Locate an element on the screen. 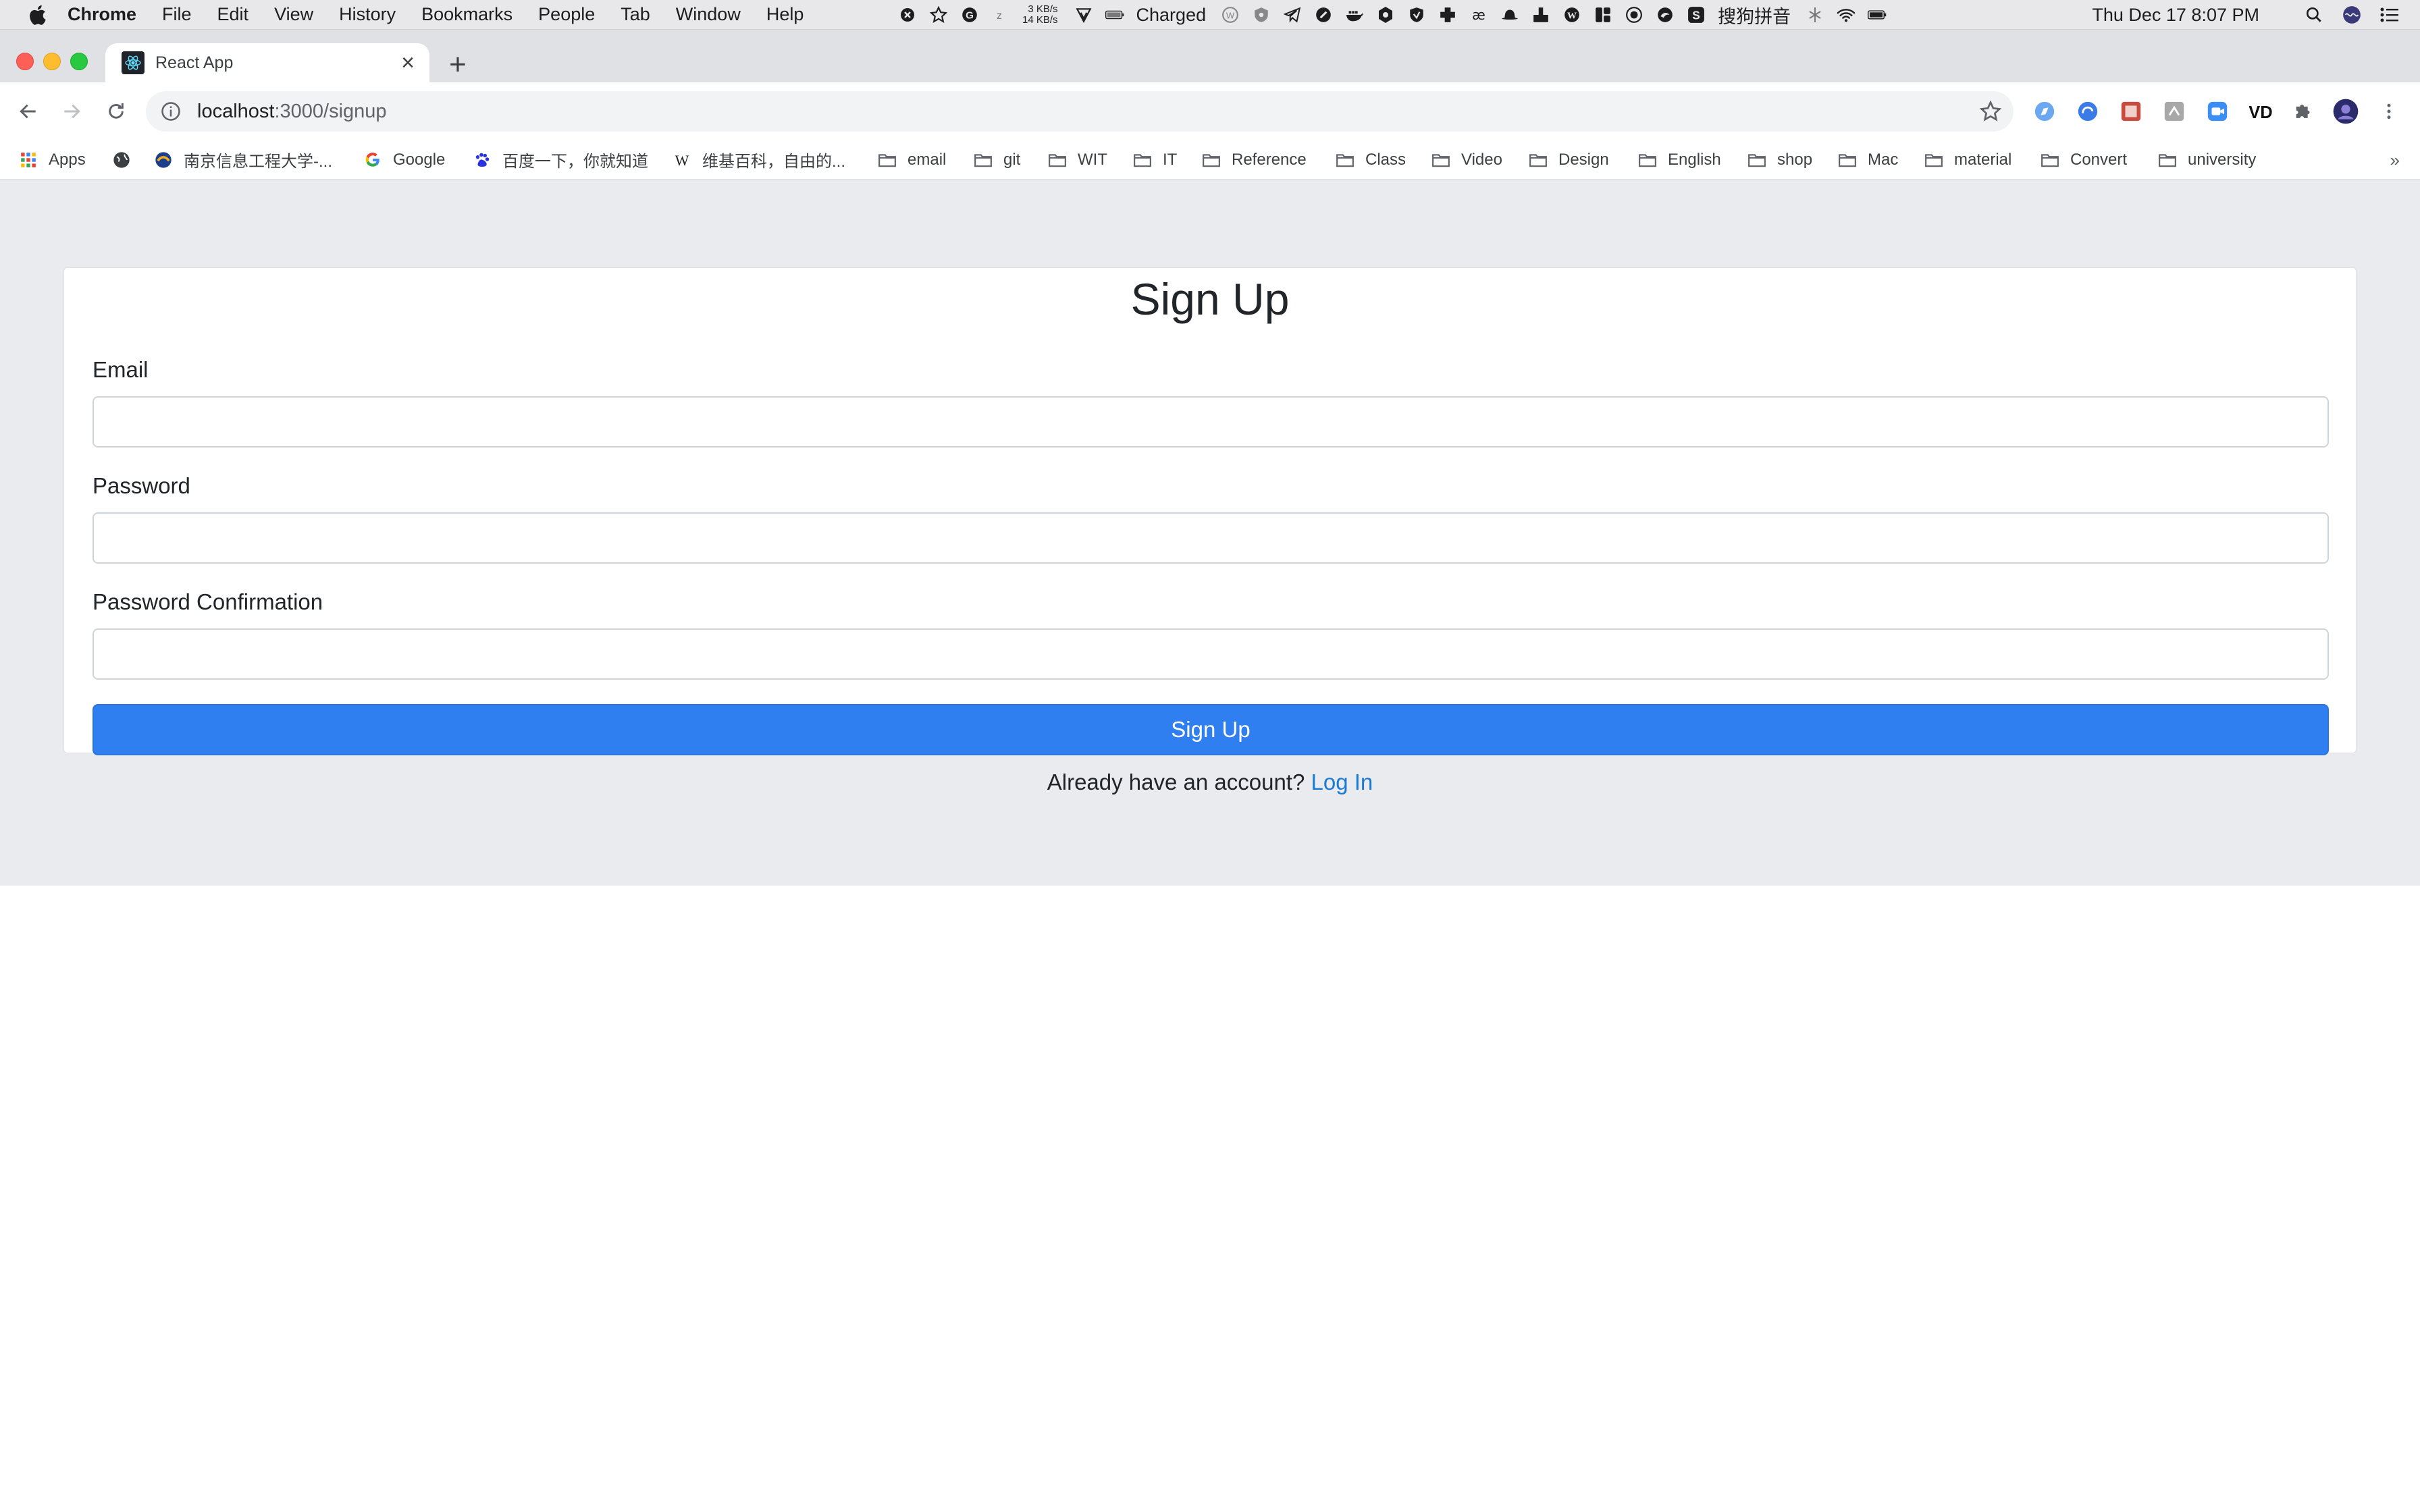 The width and height of the screenshot is (2420, 1512). extension-2-button is located at coordinates (2088, 111).